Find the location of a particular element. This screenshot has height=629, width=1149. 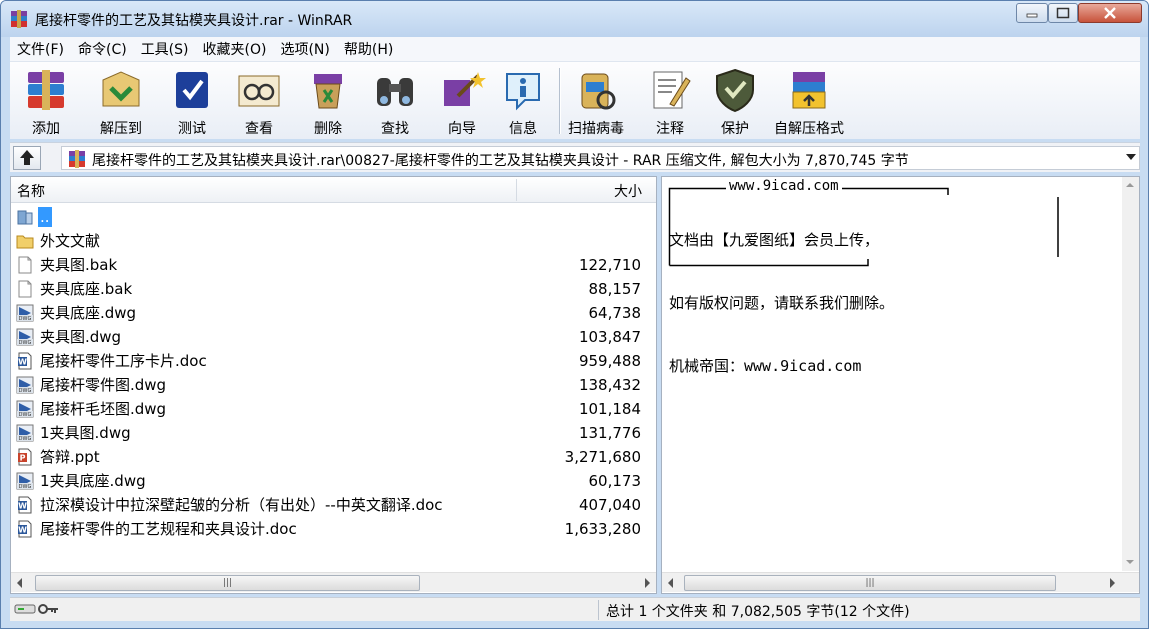

column-divider is located at coordinates (516, 190).